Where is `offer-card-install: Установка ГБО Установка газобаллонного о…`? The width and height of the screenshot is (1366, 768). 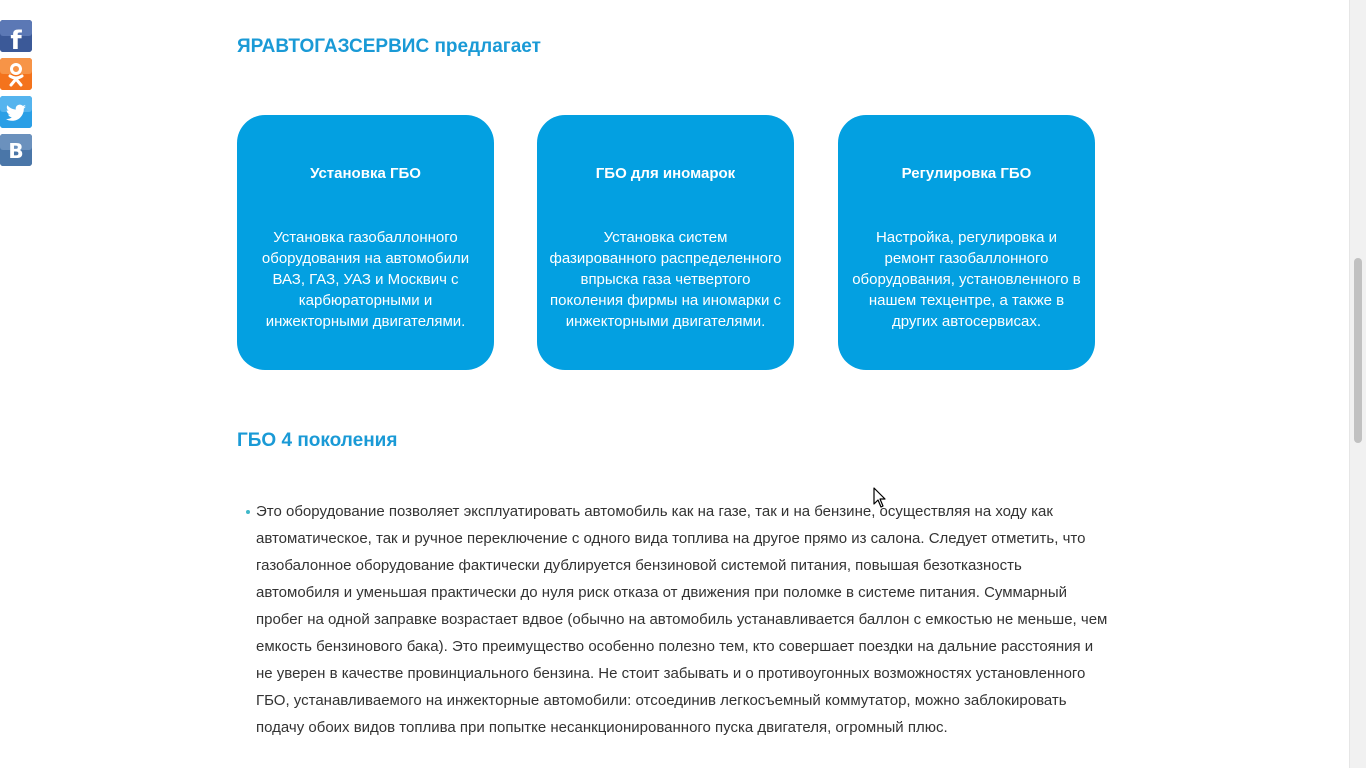 offer-card-install: Установка ГБО Установка газобаллонного о… is located at coordinates (365, 242).